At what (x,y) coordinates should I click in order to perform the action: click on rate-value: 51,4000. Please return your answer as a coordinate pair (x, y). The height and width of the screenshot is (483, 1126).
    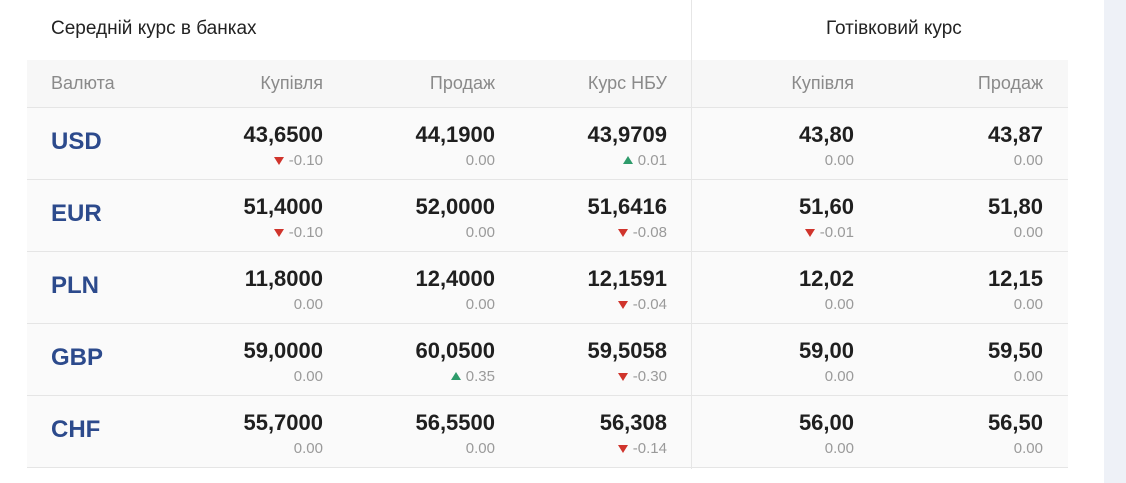
    Looking at the image, I should click on (283, 206).